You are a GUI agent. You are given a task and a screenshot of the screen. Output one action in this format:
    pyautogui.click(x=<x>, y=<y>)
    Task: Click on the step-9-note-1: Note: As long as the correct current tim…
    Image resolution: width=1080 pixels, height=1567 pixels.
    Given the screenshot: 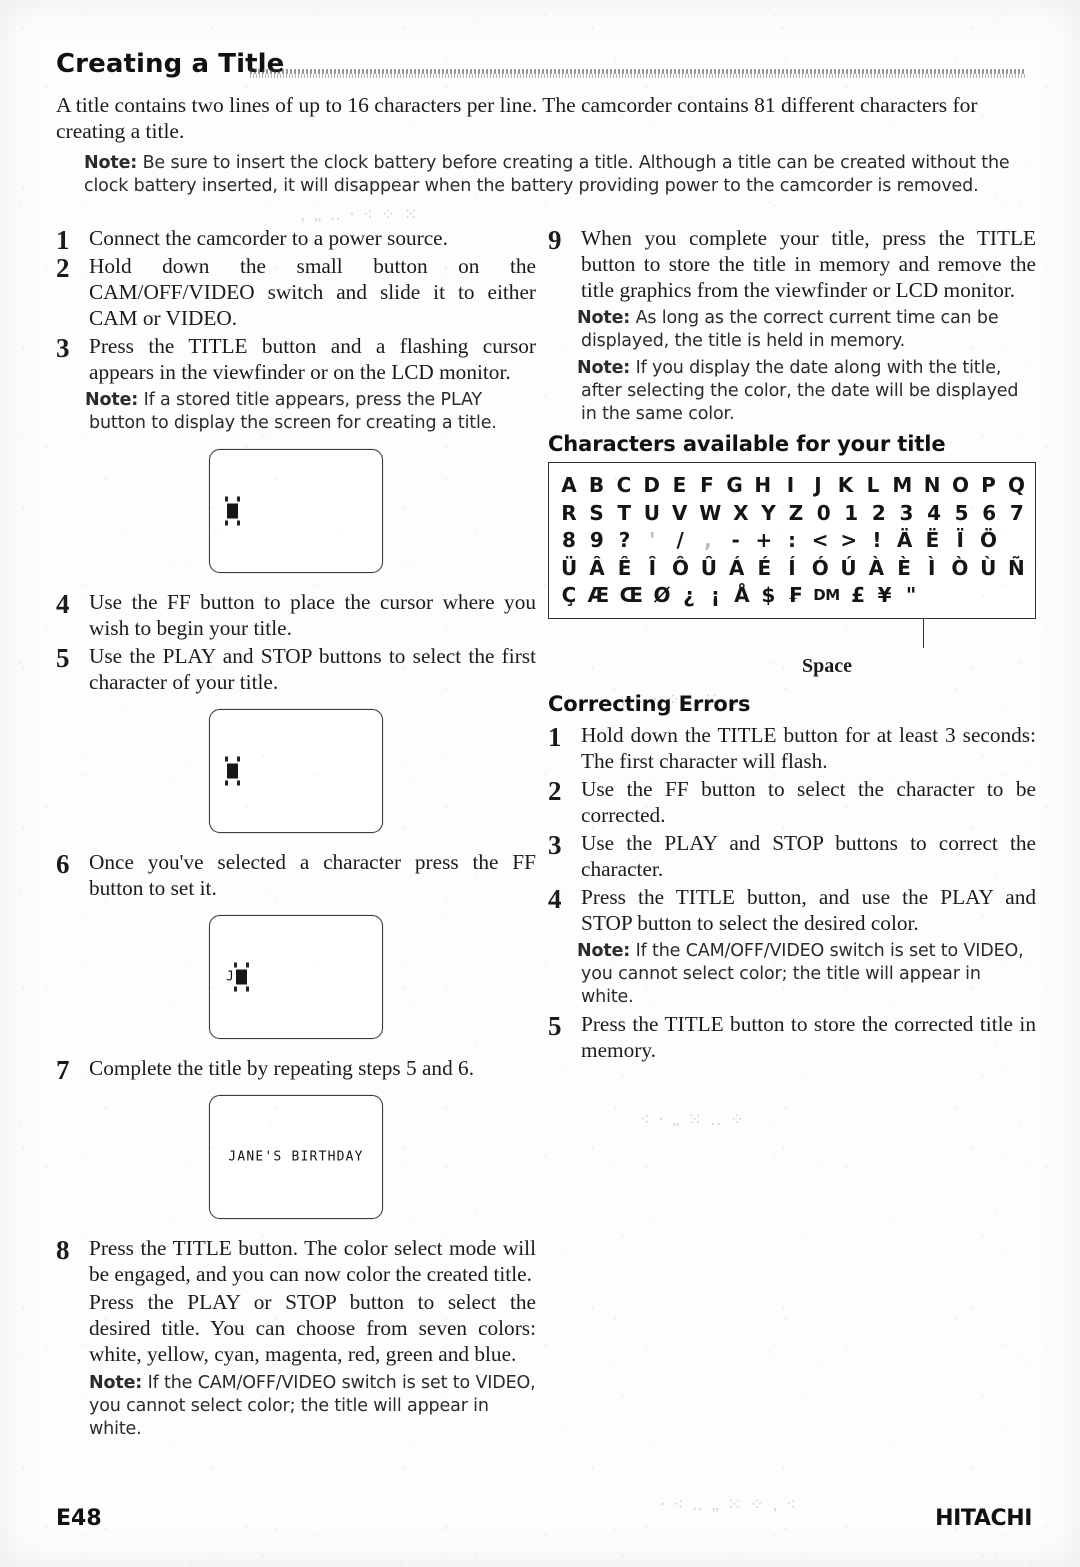 What is the action you would take?
    pyautogui.click(x=806, y=330)
    